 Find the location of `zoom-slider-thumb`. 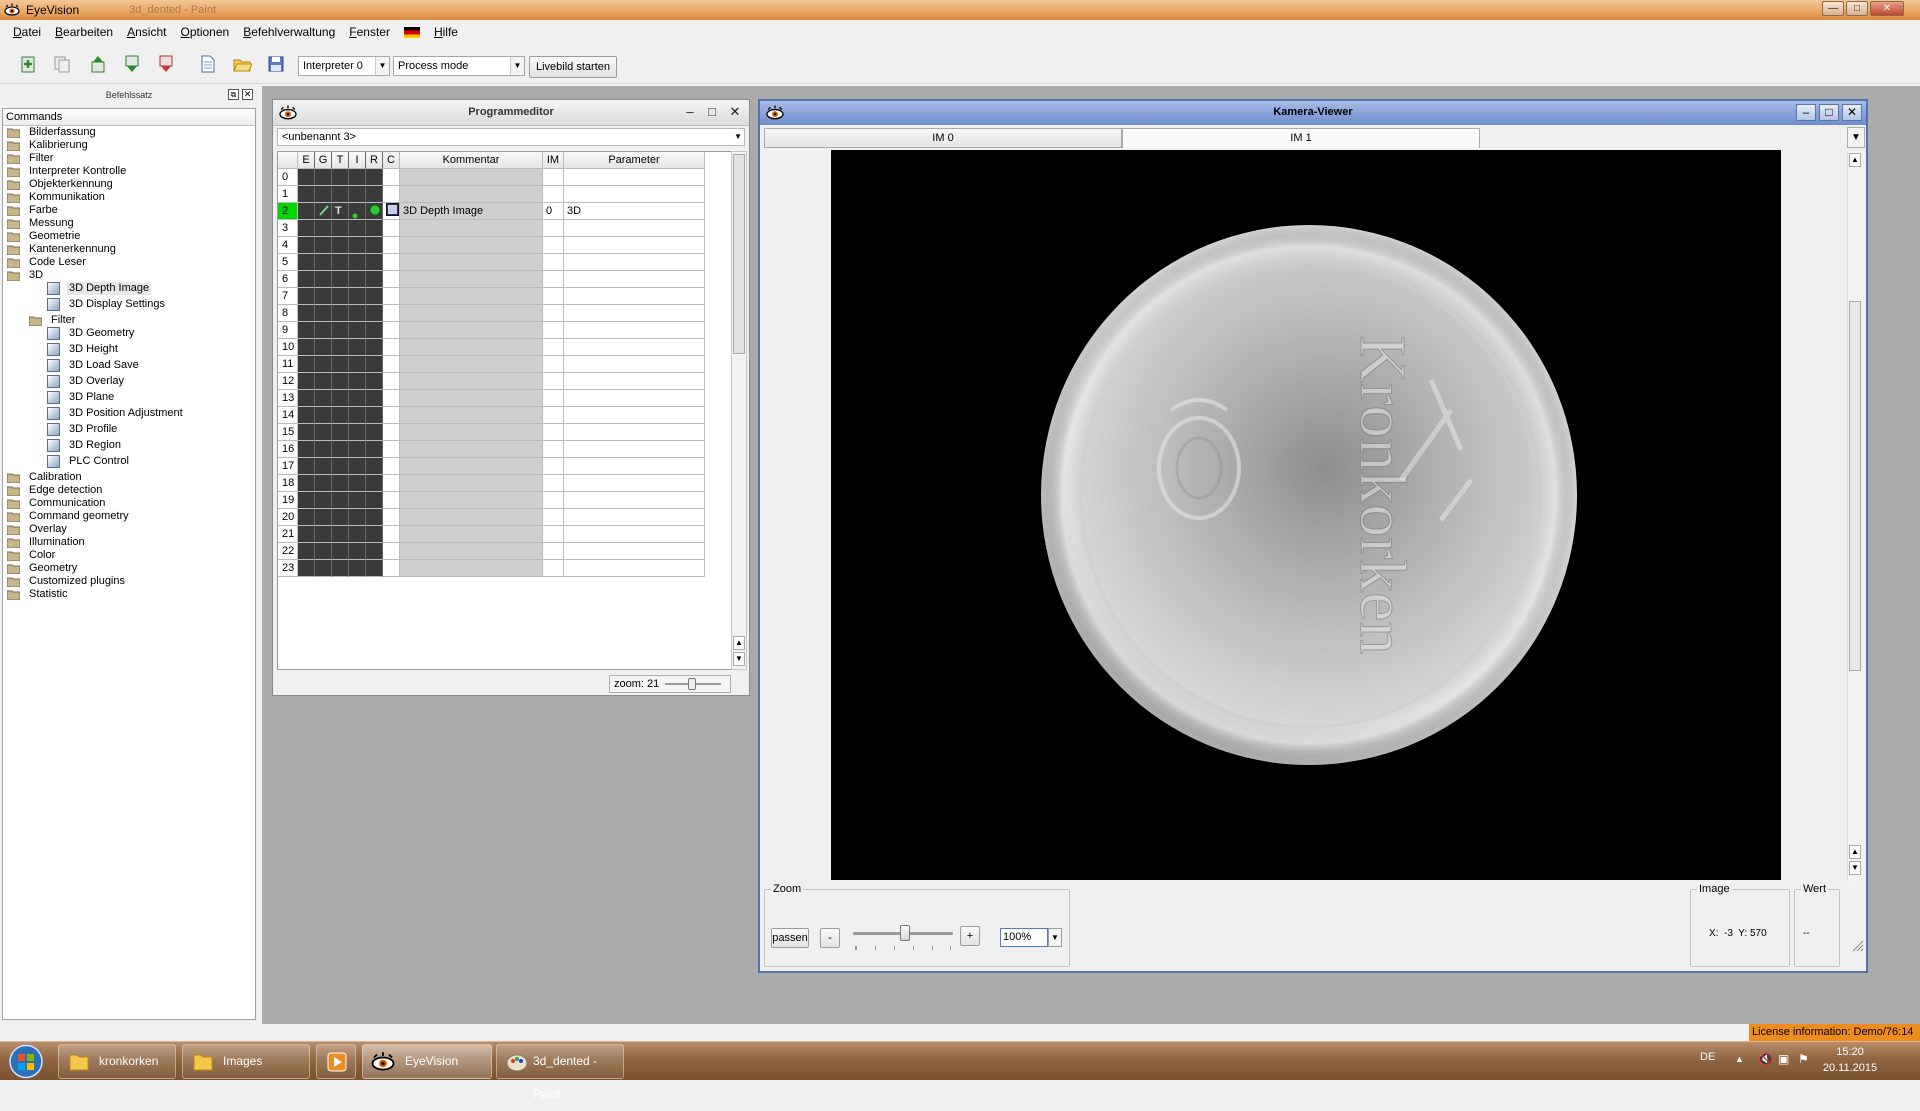

zoom-slider-thumb is located at coordinates (905, 933).